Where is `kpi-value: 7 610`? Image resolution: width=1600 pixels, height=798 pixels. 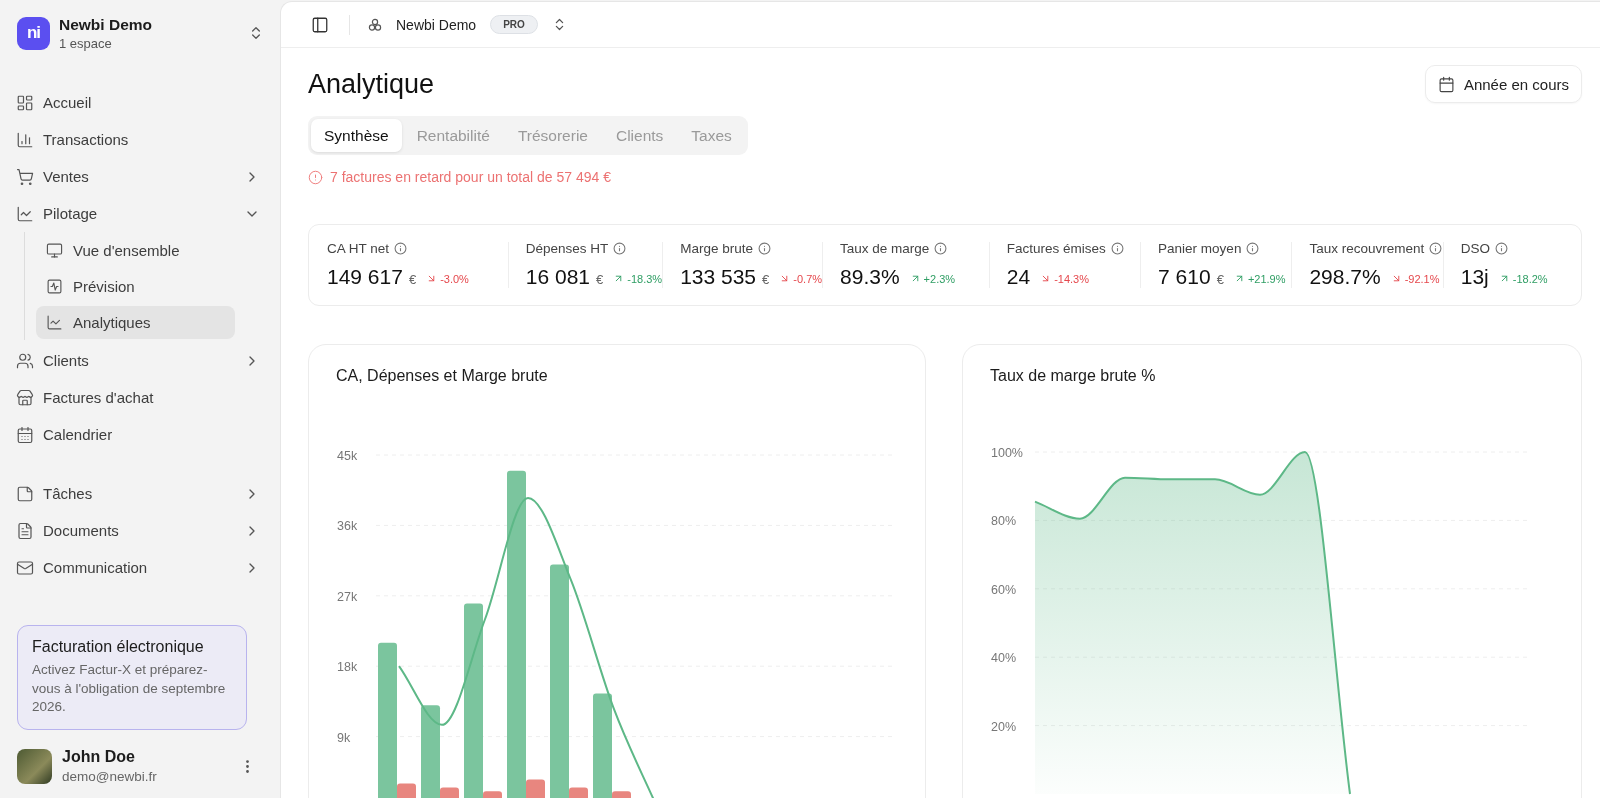
kpi-value: 7 610 is located at coordinates (1184, 277).